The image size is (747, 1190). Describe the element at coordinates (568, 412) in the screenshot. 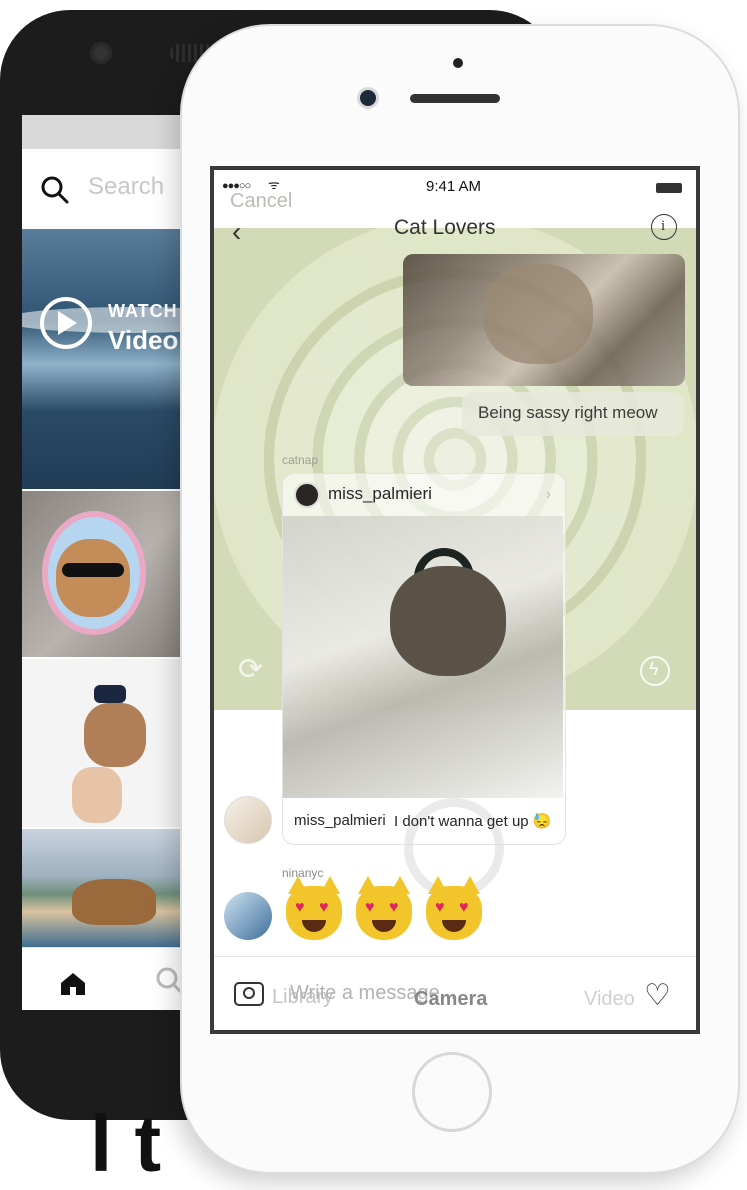

I see `message-text: Being sassy right meow` at that location.